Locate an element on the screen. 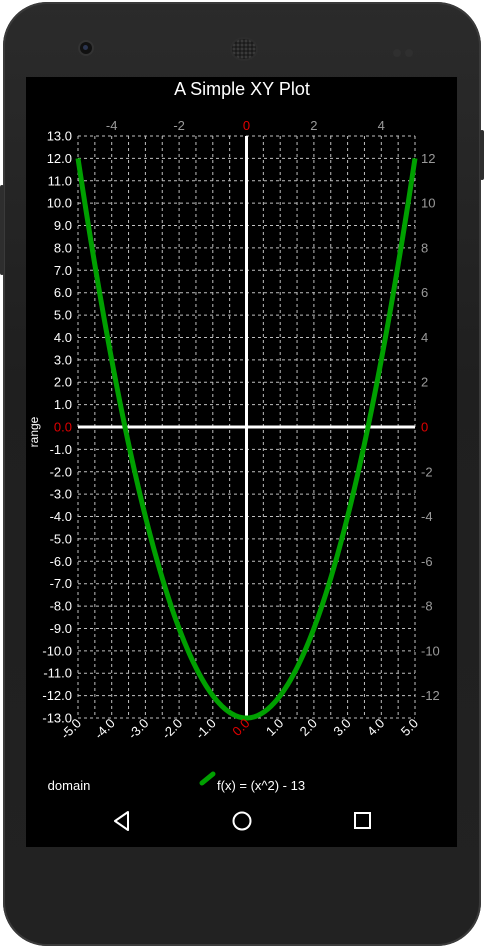 Image resolution: width=484 pixels, height=950 pixels. left-tick-label: -12.0 is located at coordinates (57, 695).